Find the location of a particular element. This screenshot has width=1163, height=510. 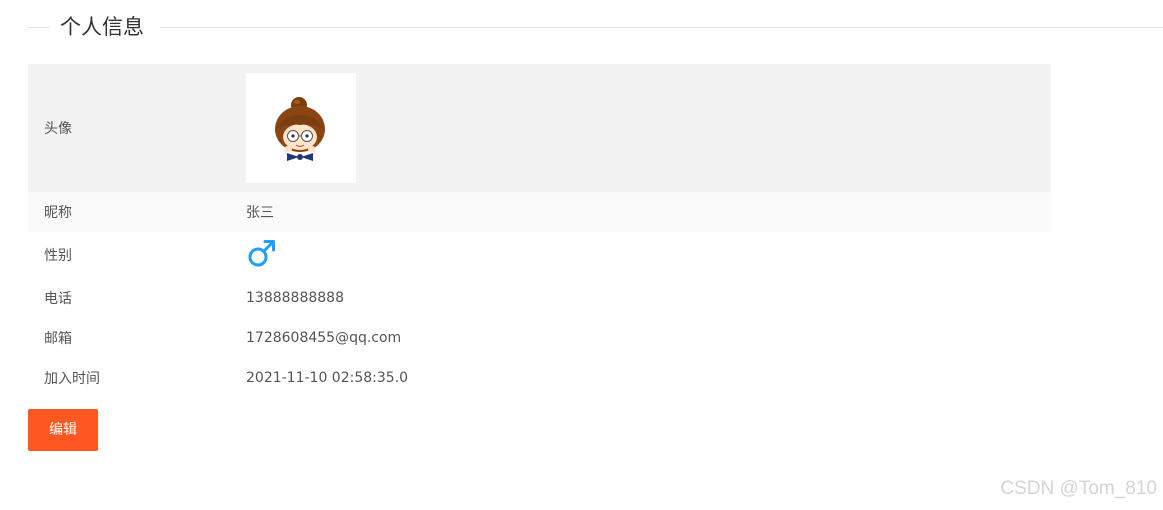

nickname-value: 张三 is located at coordinates (260, 213).